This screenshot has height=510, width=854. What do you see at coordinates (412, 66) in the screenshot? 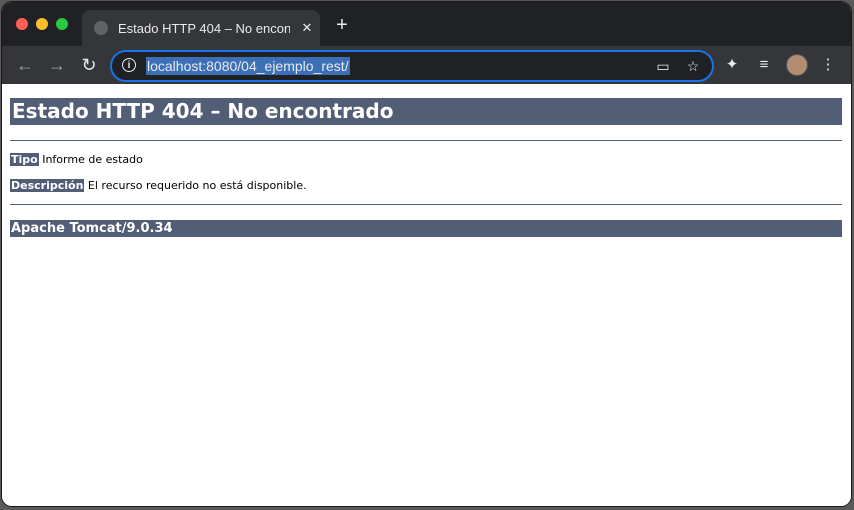
I see `address-bar: i localhost:8080/04_ejemplo_rest/ ▭ ☆` at bounding box center [412, 66].